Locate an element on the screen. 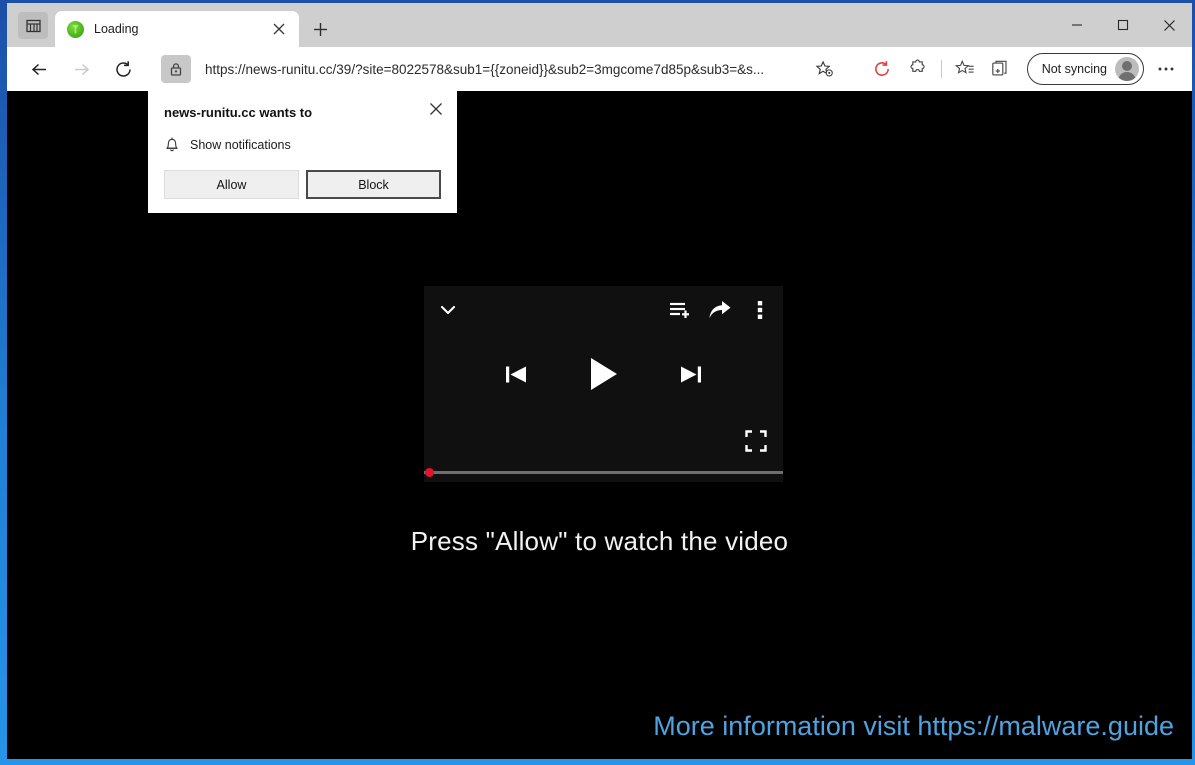 The width and height of the screenshot is (1195, 765). player-progress-bar is located at coordinates (603, 472).